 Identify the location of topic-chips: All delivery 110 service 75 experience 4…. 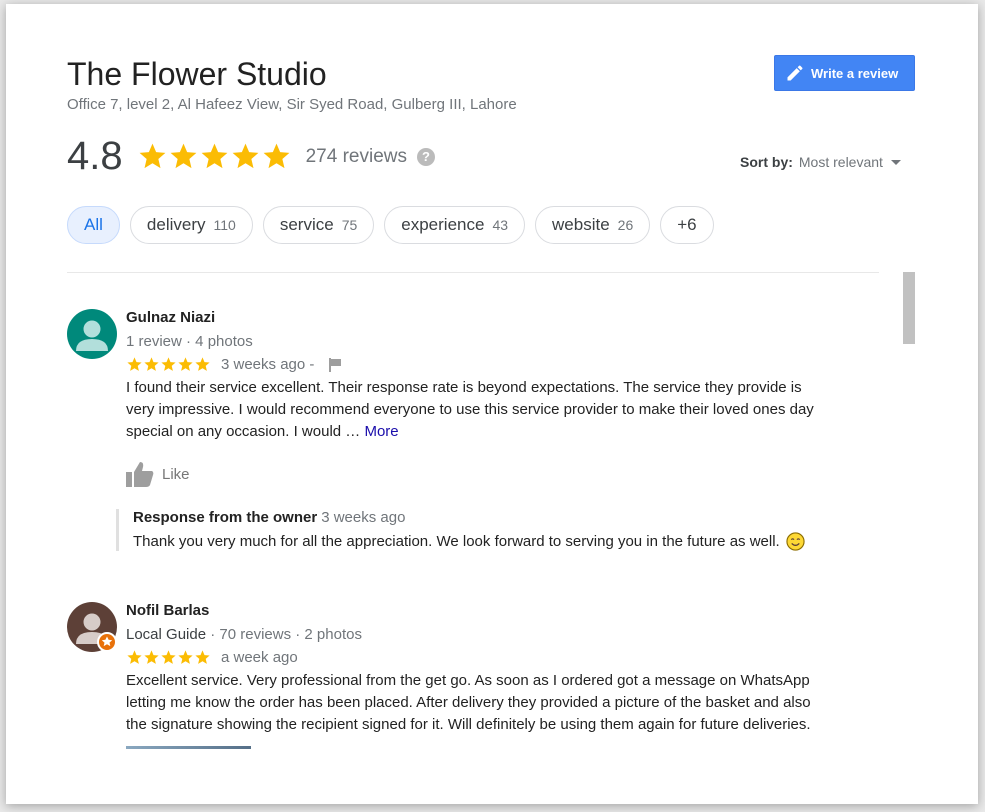
(390, 225).